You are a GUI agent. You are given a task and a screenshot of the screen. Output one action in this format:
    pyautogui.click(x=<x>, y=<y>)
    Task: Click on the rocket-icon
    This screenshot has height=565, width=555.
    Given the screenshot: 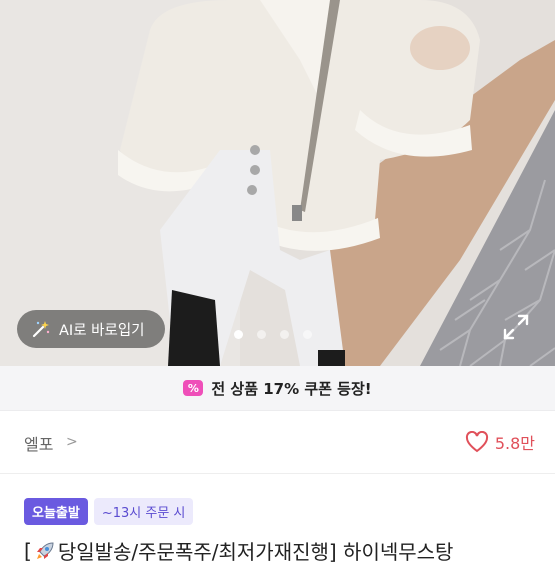 What is the action you would take?
    pyautogui.click(x=45, y=550)
    